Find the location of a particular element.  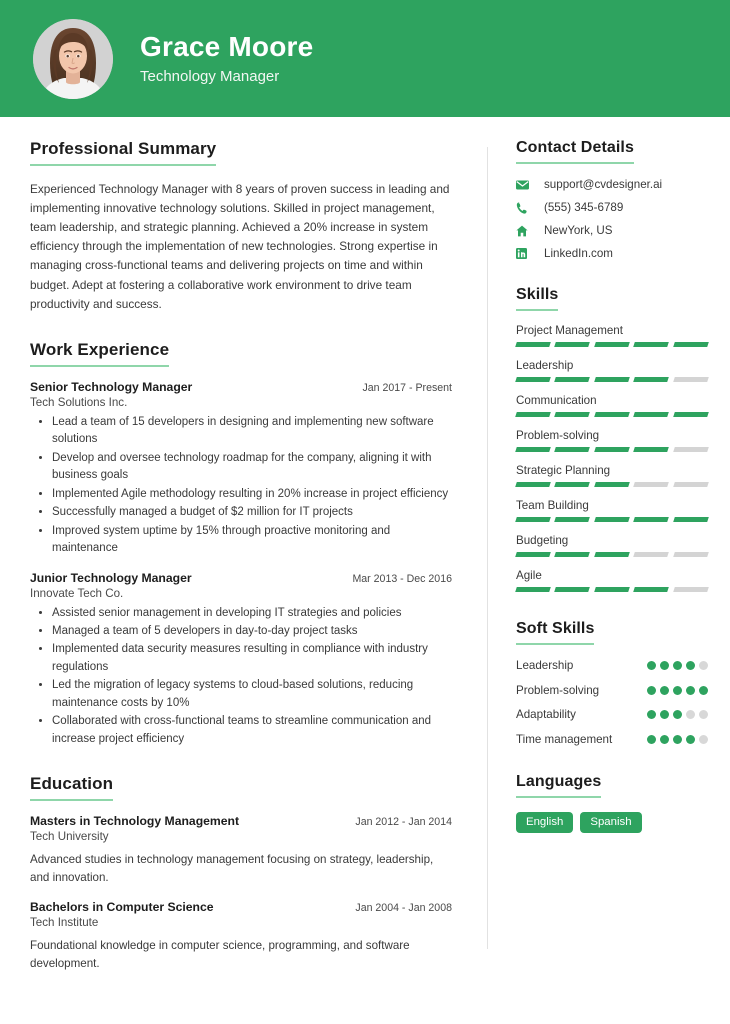

section-heading-languages: Languages is located at coordinates (559, 785).